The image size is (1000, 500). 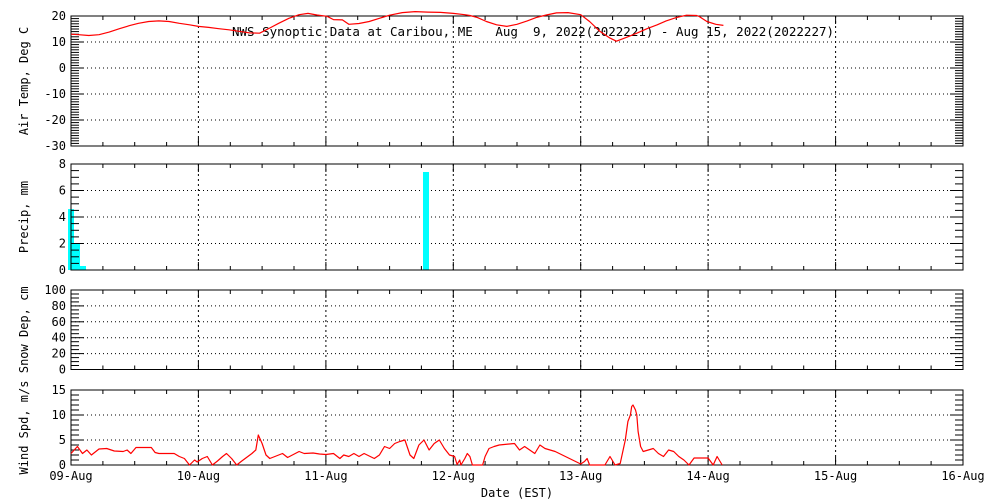 What do you see at coordinates (62, 440) in the screenshot?
I see `y-tick-label: 5` at bounding box center [62, 440].